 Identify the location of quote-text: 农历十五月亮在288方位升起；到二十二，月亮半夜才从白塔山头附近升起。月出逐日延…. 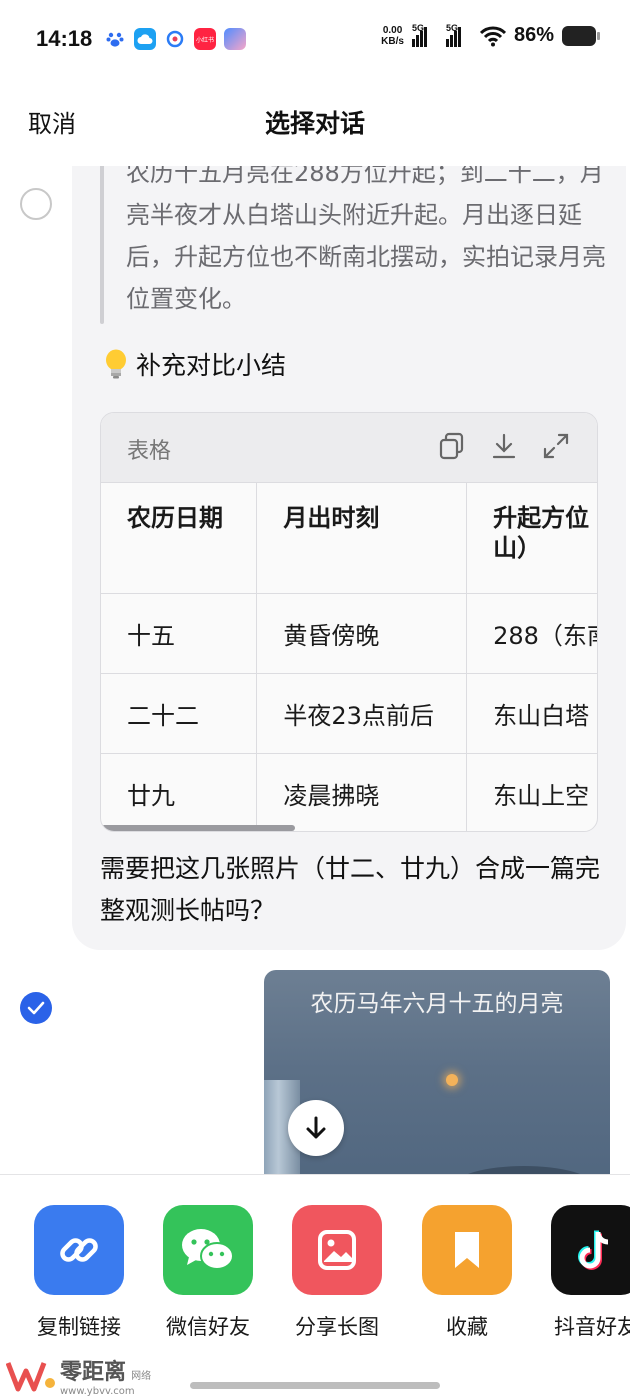
(366, 239).